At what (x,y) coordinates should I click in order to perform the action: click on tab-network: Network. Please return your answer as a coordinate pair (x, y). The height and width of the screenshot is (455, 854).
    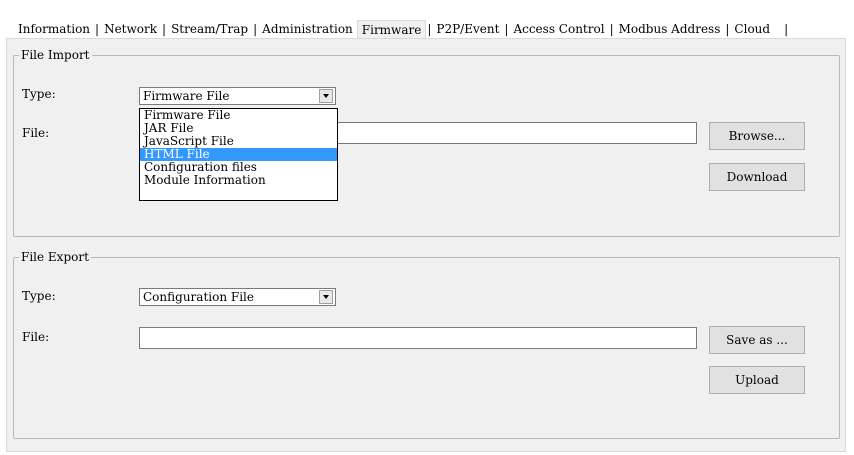
    Looking at the image, I should click on (130, 29).